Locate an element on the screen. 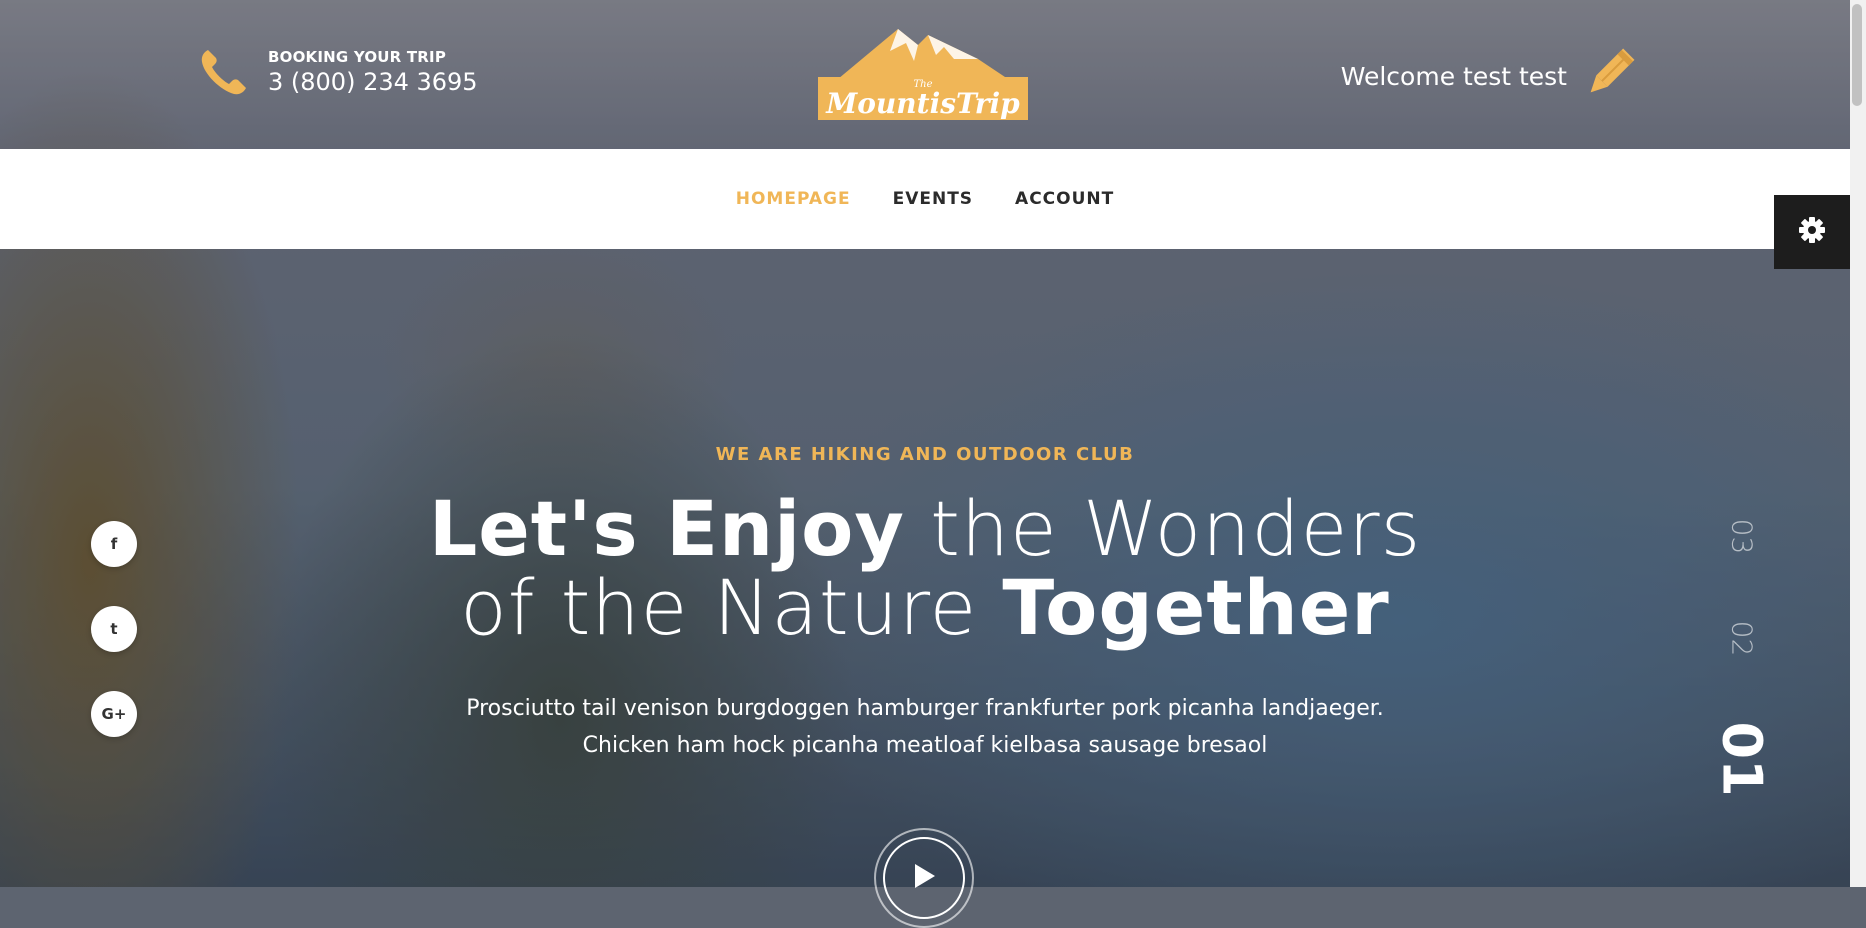 The image size is (1866, 928). nav-item-homepage: HOMEPAGE is located at coordinates (793, 199).